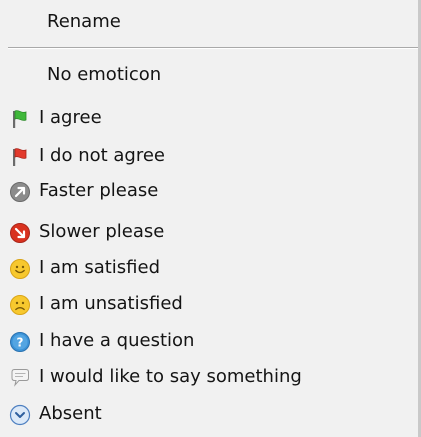 This screenshot has width=421, height=437. Describe the element at coordinates (20, 269) in the screenshot. I see `smiley-icon` at that location.